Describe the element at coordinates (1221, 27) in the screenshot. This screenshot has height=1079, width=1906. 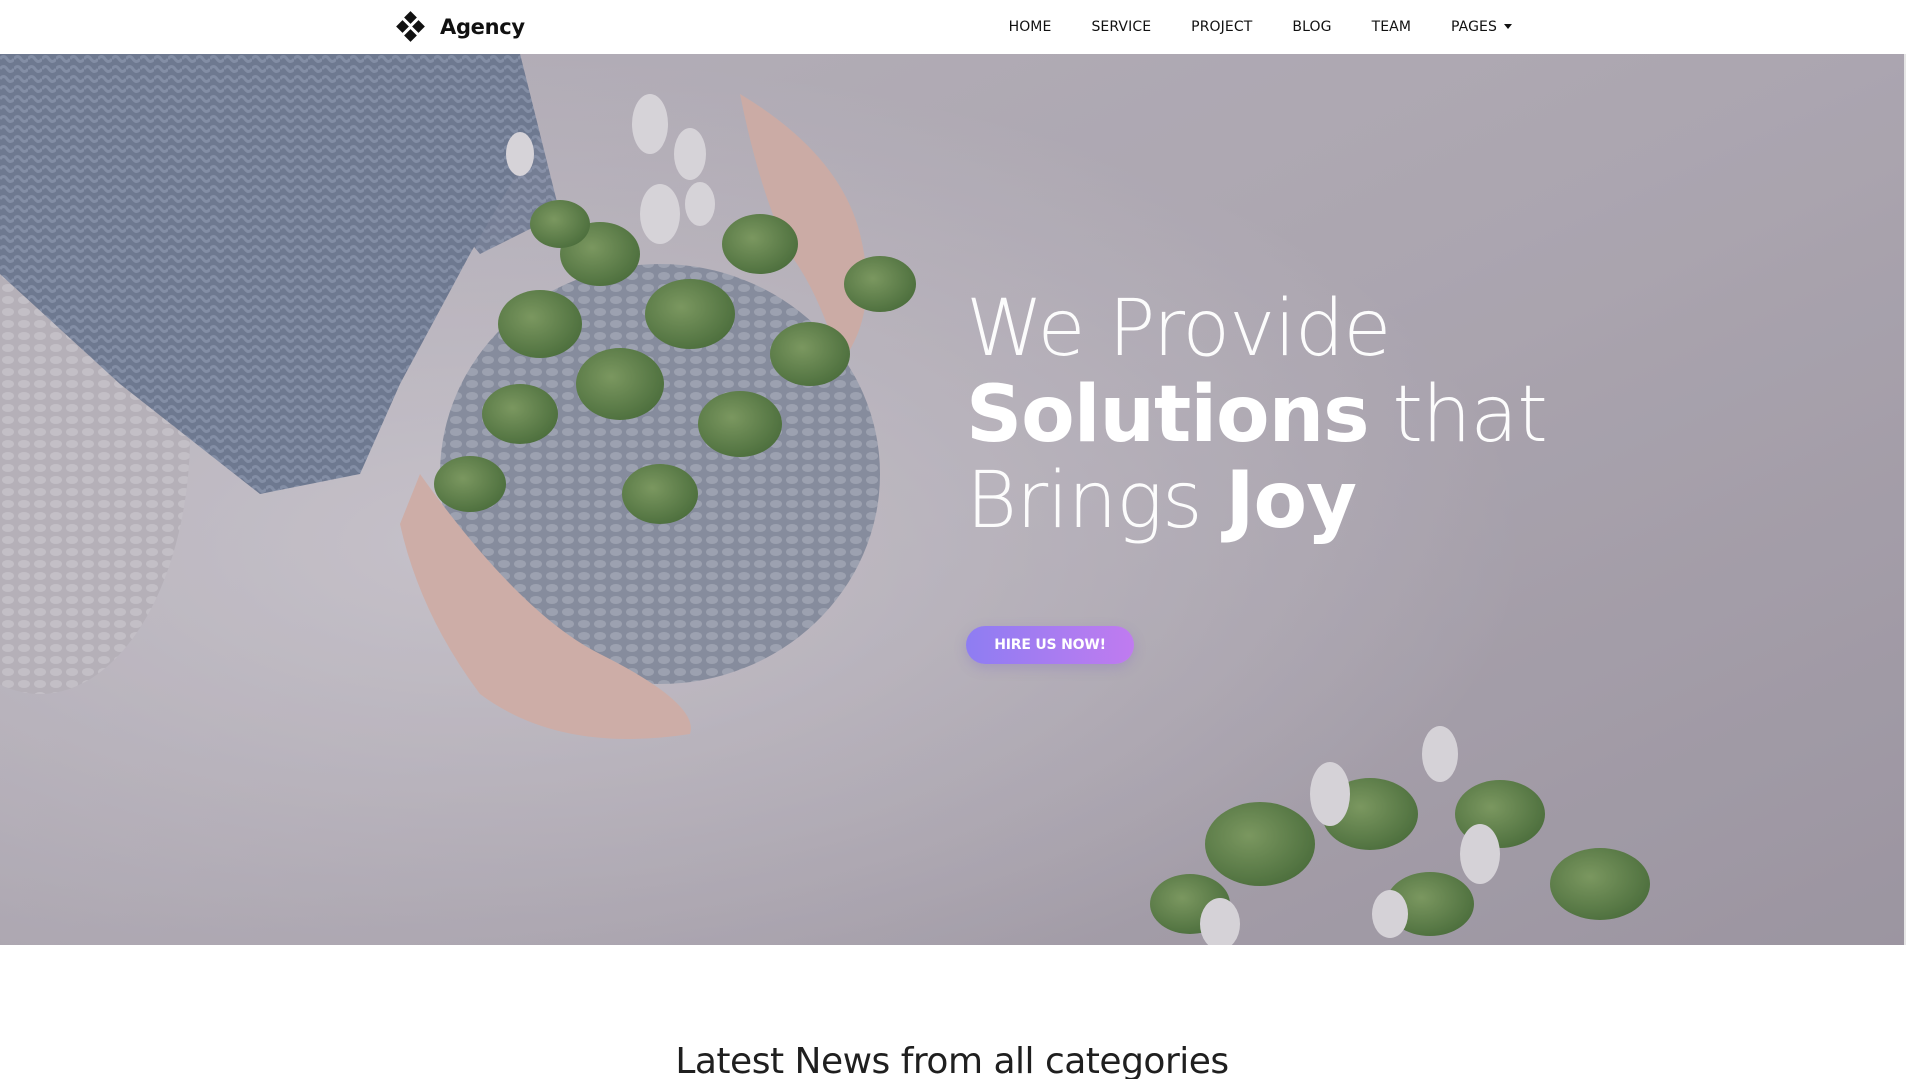
I see `nav-project: PROJECT` at that location.